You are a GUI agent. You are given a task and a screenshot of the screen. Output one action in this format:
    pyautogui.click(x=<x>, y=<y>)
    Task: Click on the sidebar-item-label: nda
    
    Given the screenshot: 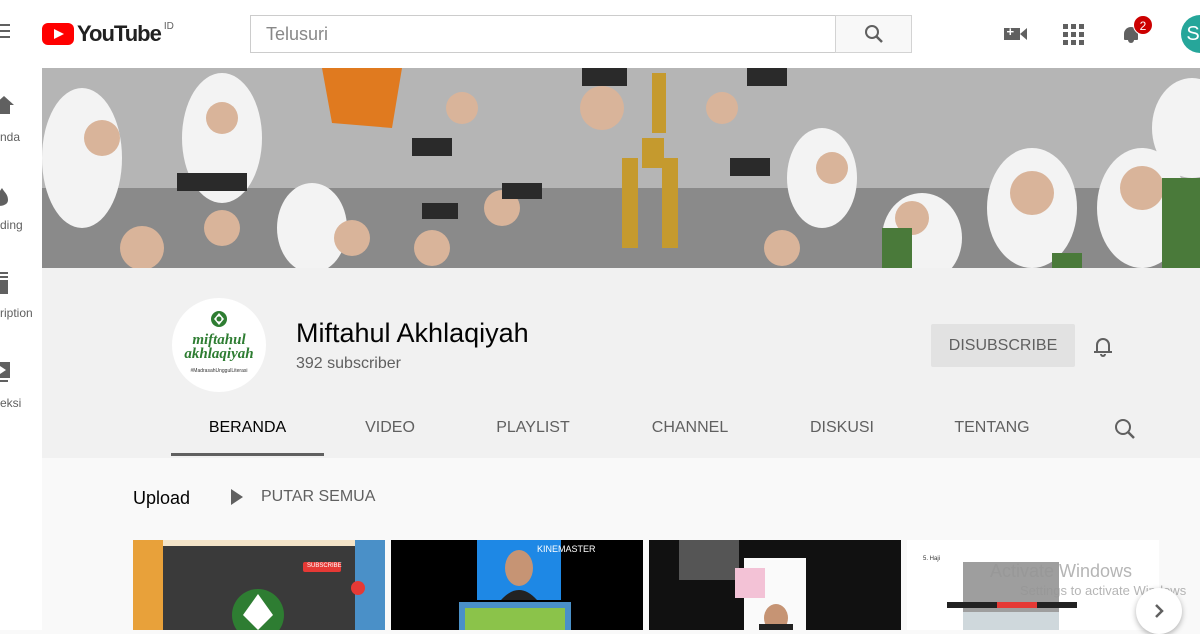 What is the action you would take?
    pyautogui.click(x=10, y=137)
    